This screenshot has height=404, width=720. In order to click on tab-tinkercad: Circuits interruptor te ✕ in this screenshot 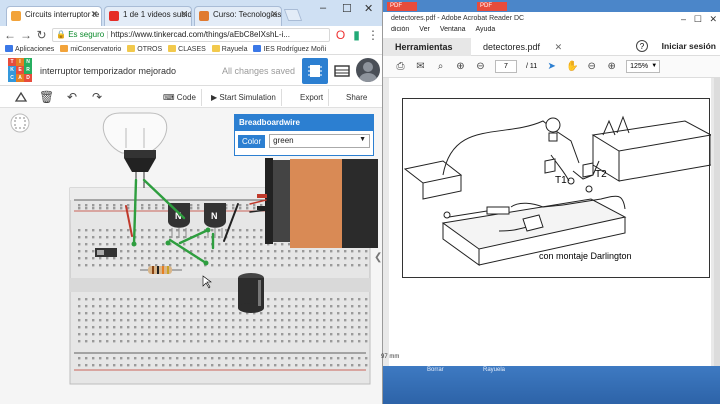, I will do `click(54, 16)`.